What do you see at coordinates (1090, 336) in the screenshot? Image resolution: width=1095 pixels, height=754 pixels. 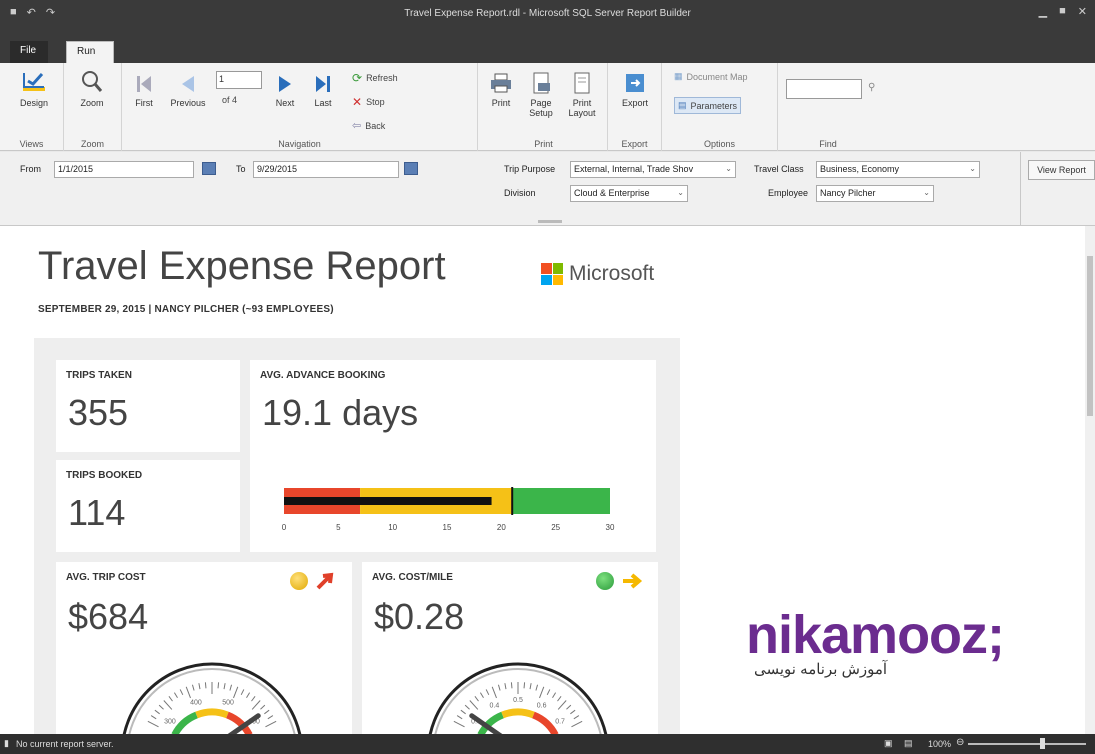 I see `scrollbar-thumb` at bounding box center [1090, 336].